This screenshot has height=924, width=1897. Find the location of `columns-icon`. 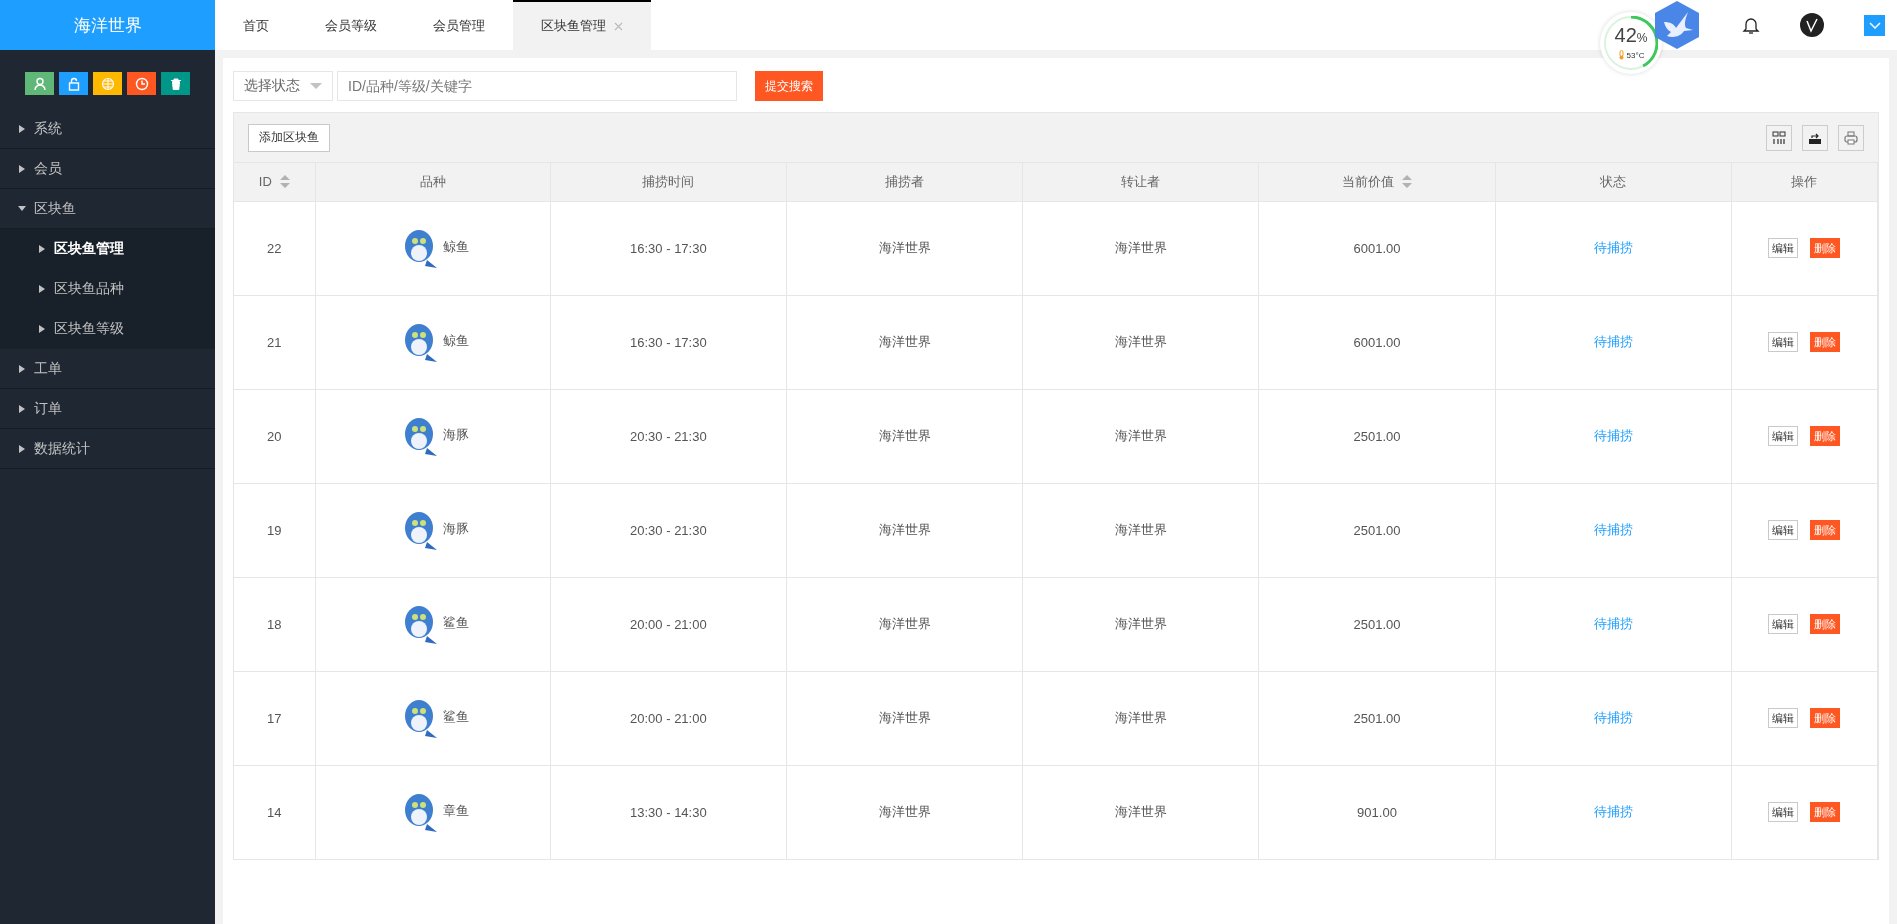

columns-icon is located at coordinates (1779, 137).